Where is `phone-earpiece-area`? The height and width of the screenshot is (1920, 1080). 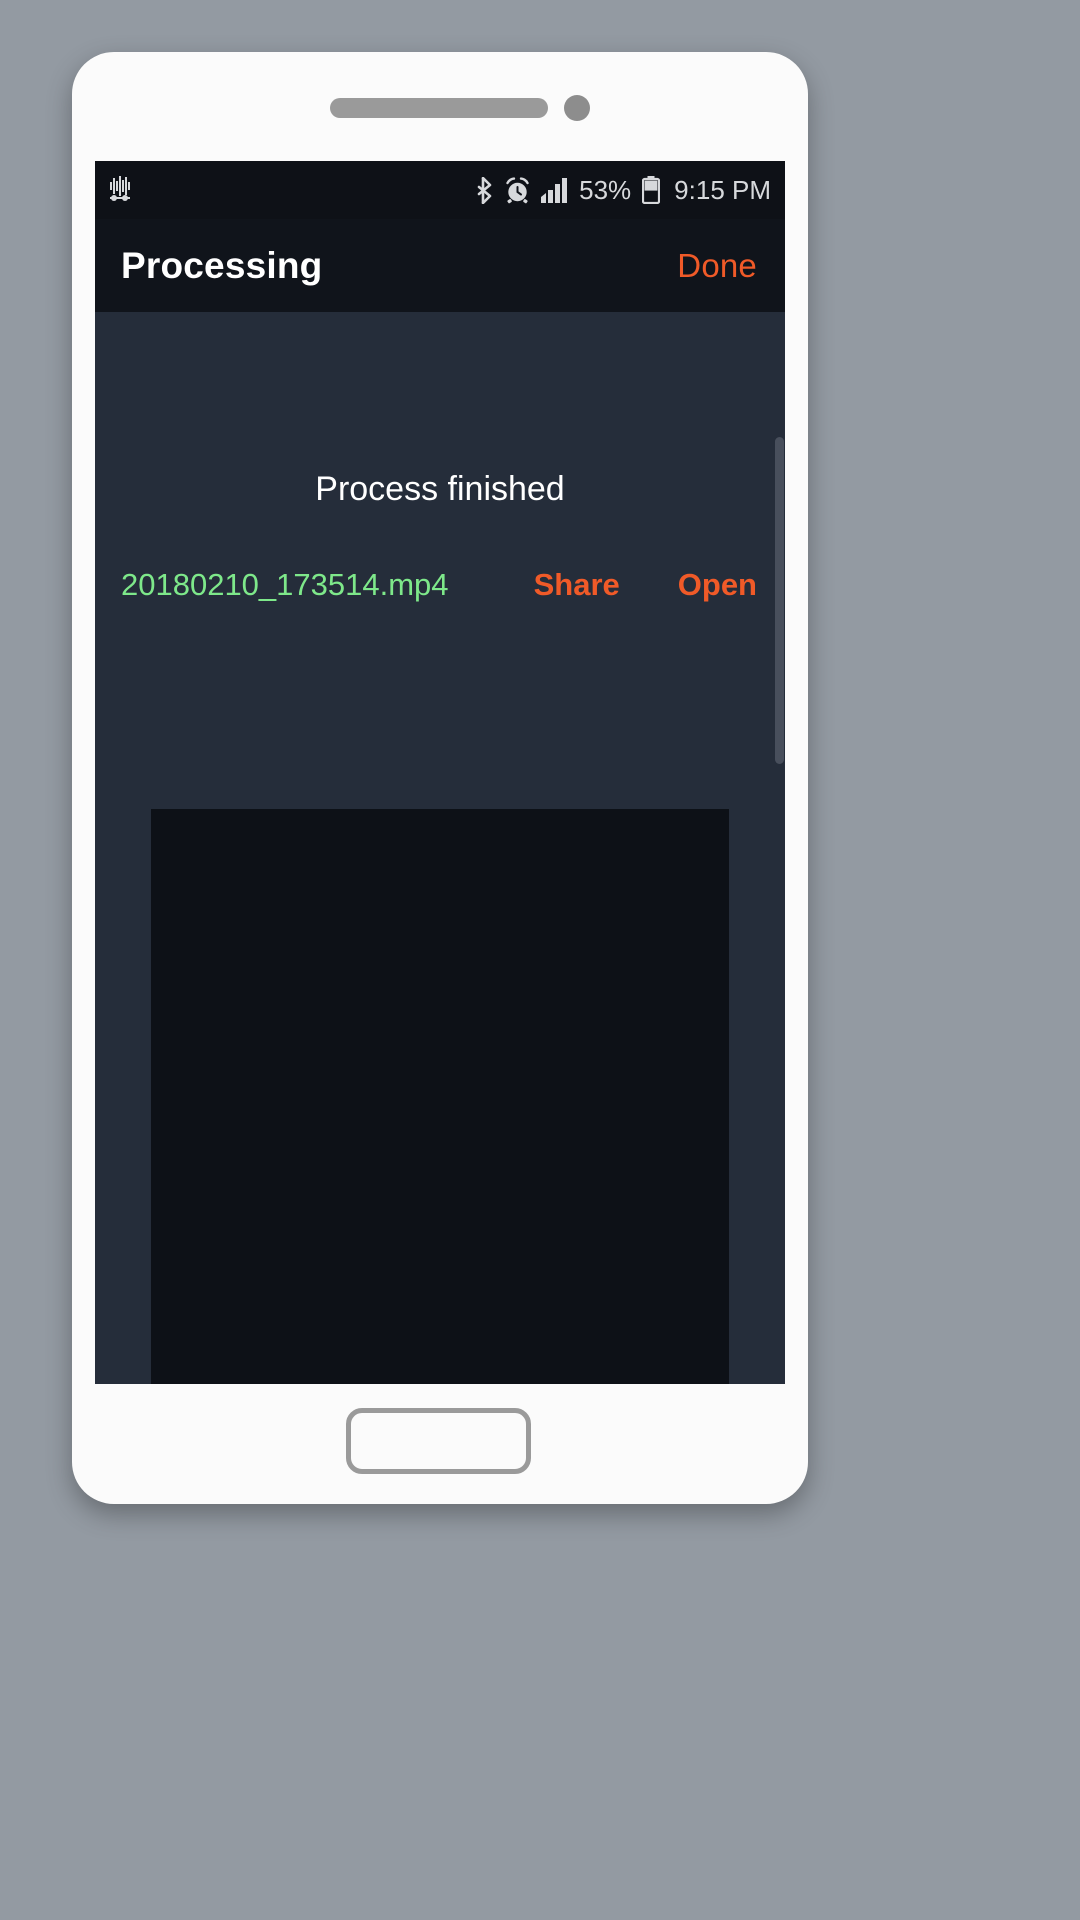
phone-earpiece-area is located at coordinates (440, 107).